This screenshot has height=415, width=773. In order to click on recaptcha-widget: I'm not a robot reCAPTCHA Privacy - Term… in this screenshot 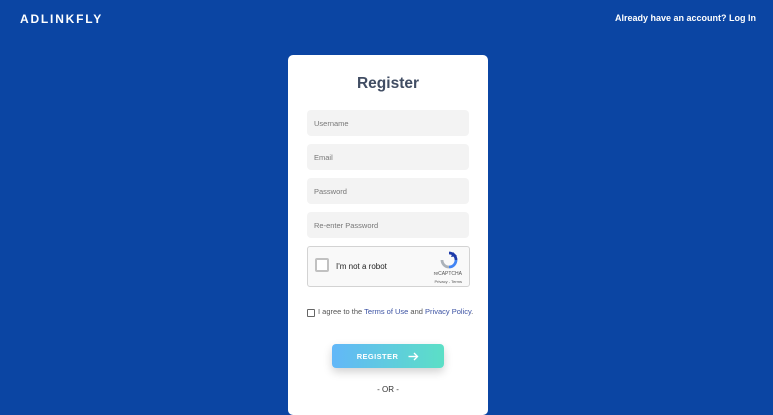, I will do `click(388, 266)`.